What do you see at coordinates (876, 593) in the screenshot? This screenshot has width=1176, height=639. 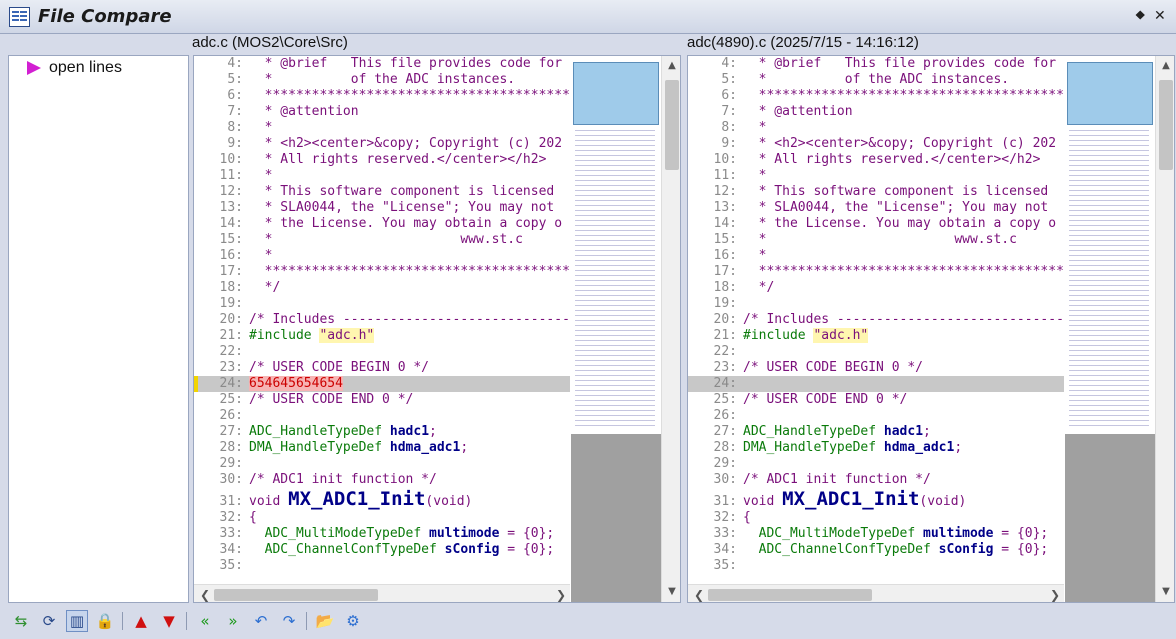 I see `right-horizontal-scrollbar: ❮ ❯` at bounding box center [876, 593].